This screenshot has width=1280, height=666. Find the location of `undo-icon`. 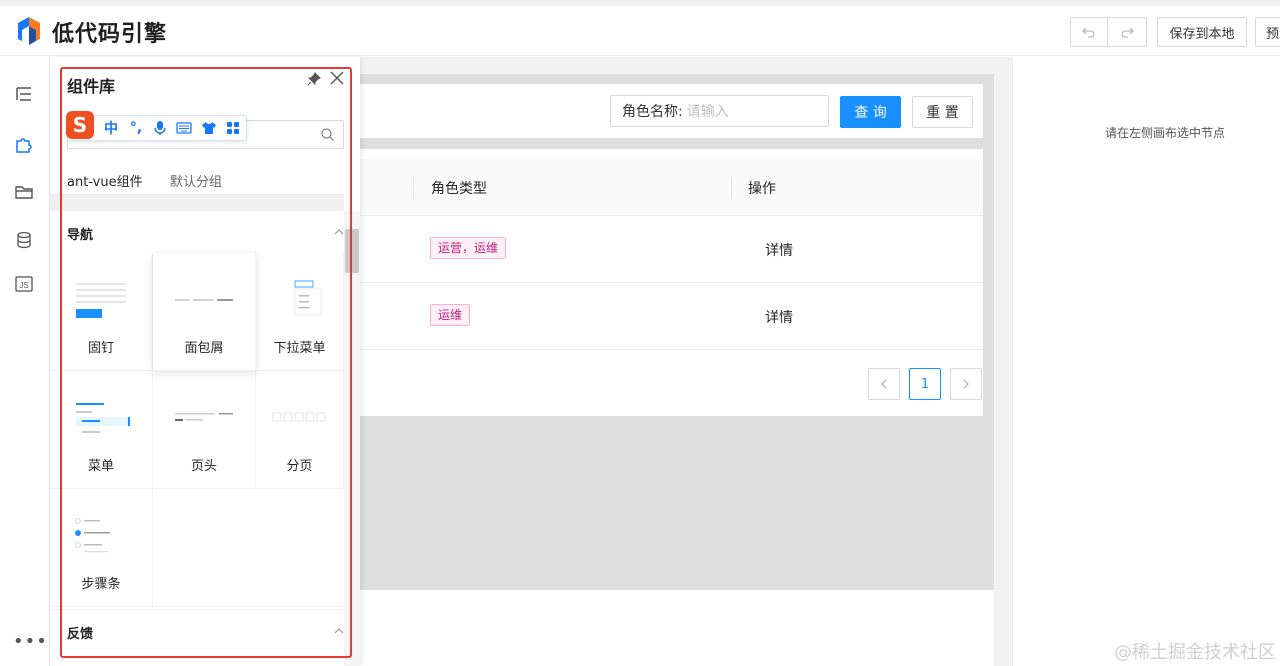

undo-icon is located at coordinates (1088, 32).